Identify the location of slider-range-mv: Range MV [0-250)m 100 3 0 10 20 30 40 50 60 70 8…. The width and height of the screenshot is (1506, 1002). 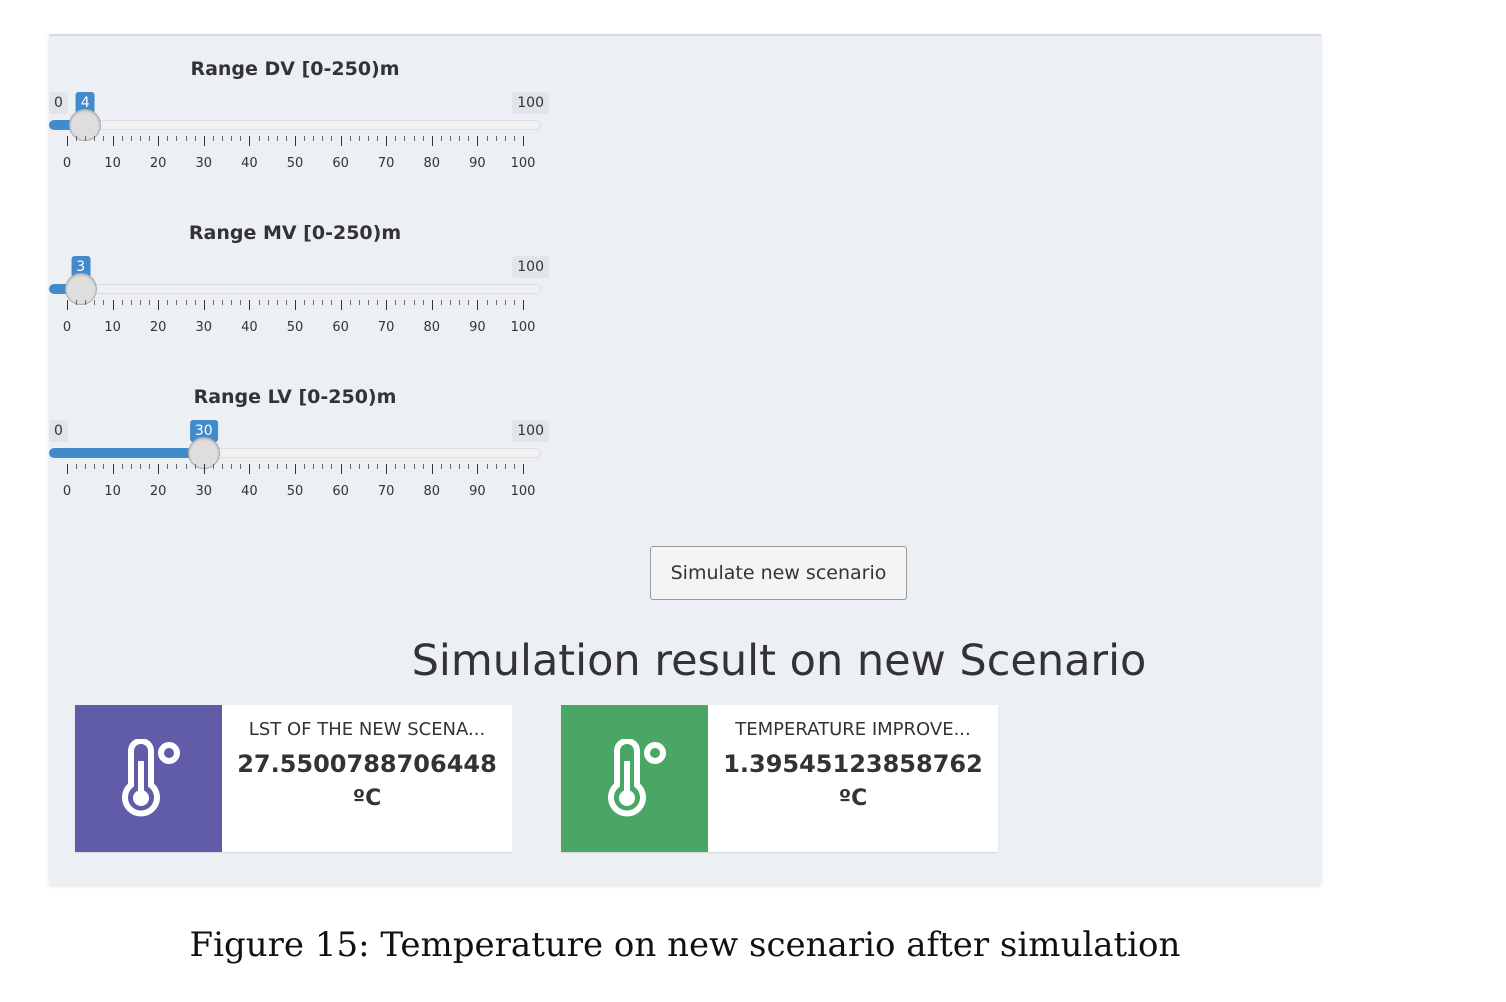
(299, 292).